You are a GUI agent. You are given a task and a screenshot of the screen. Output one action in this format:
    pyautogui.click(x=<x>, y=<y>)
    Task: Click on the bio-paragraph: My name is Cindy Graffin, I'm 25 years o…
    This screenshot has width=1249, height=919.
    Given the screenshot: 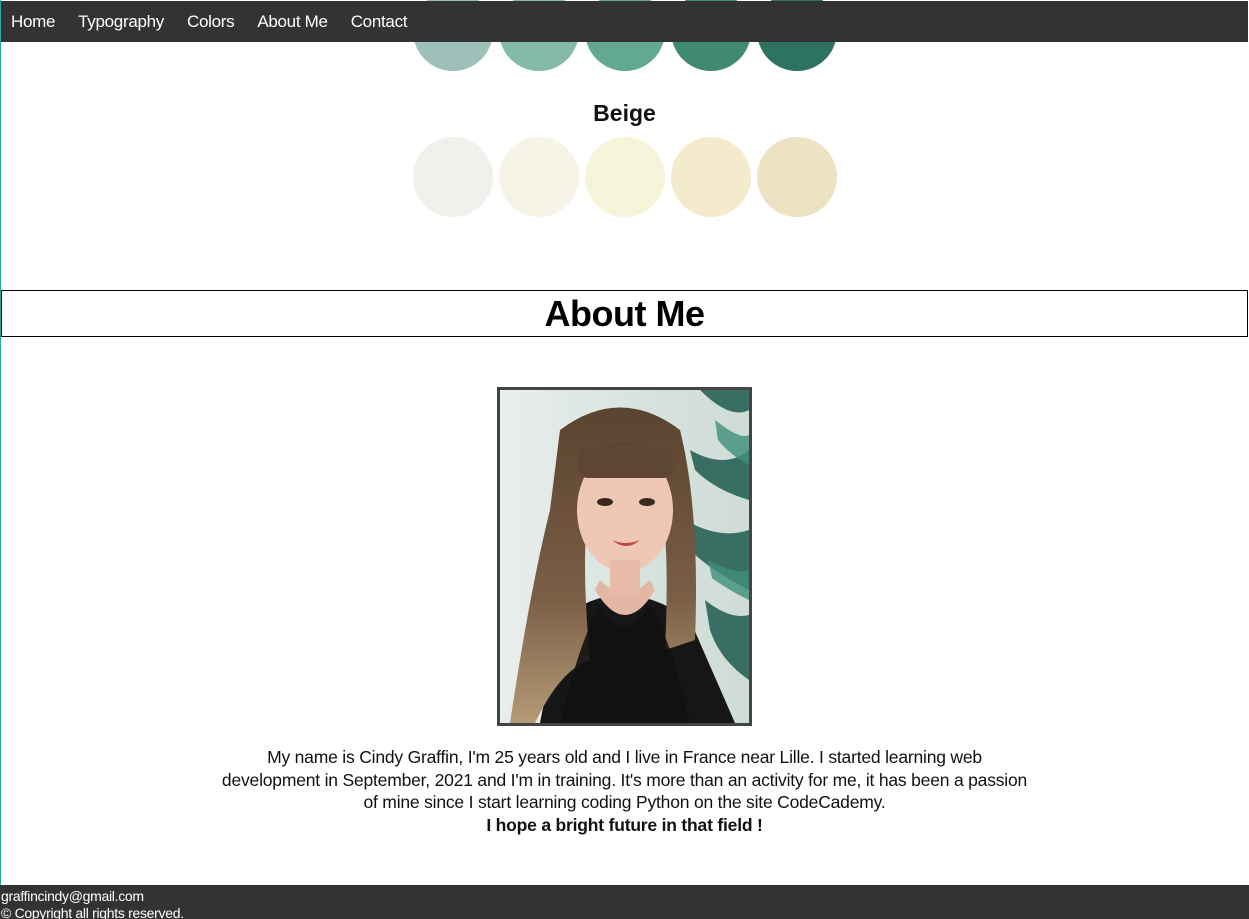 What is the action you would take?
    pyautogui.click(x=624, y=779)
    